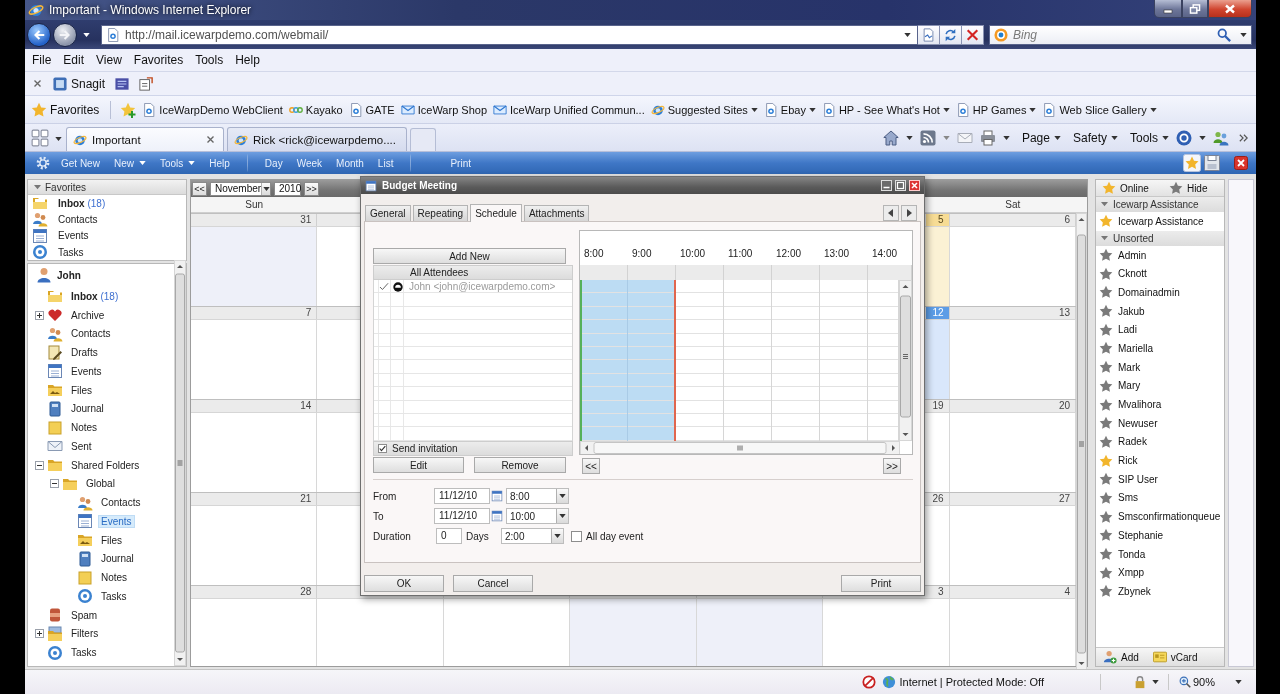  Describe the element at coordinates (1168, 9) in the screenshot. I see `minimize-button` at that location.